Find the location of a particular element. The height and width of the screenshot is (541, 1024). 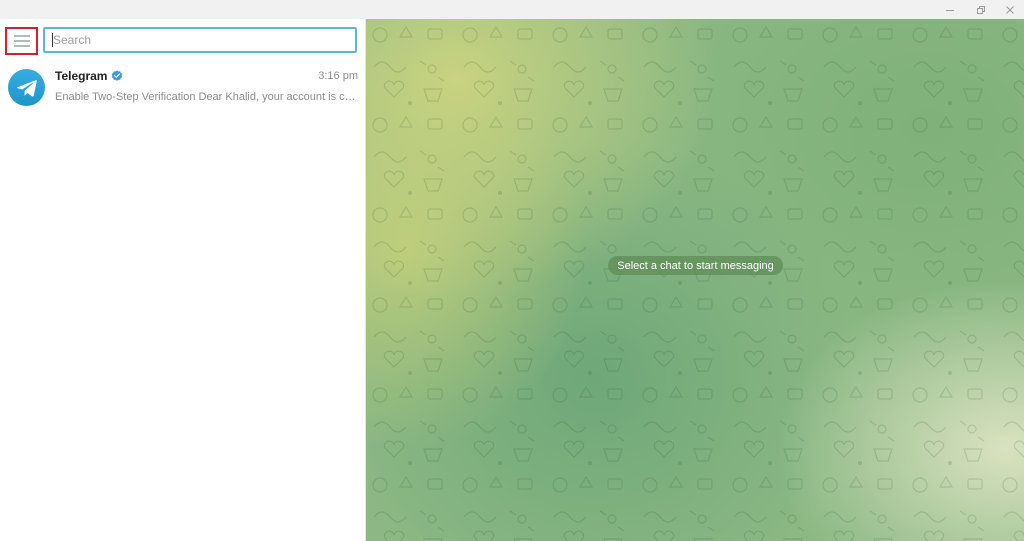

text-caret is located at coordinates (52, 40).